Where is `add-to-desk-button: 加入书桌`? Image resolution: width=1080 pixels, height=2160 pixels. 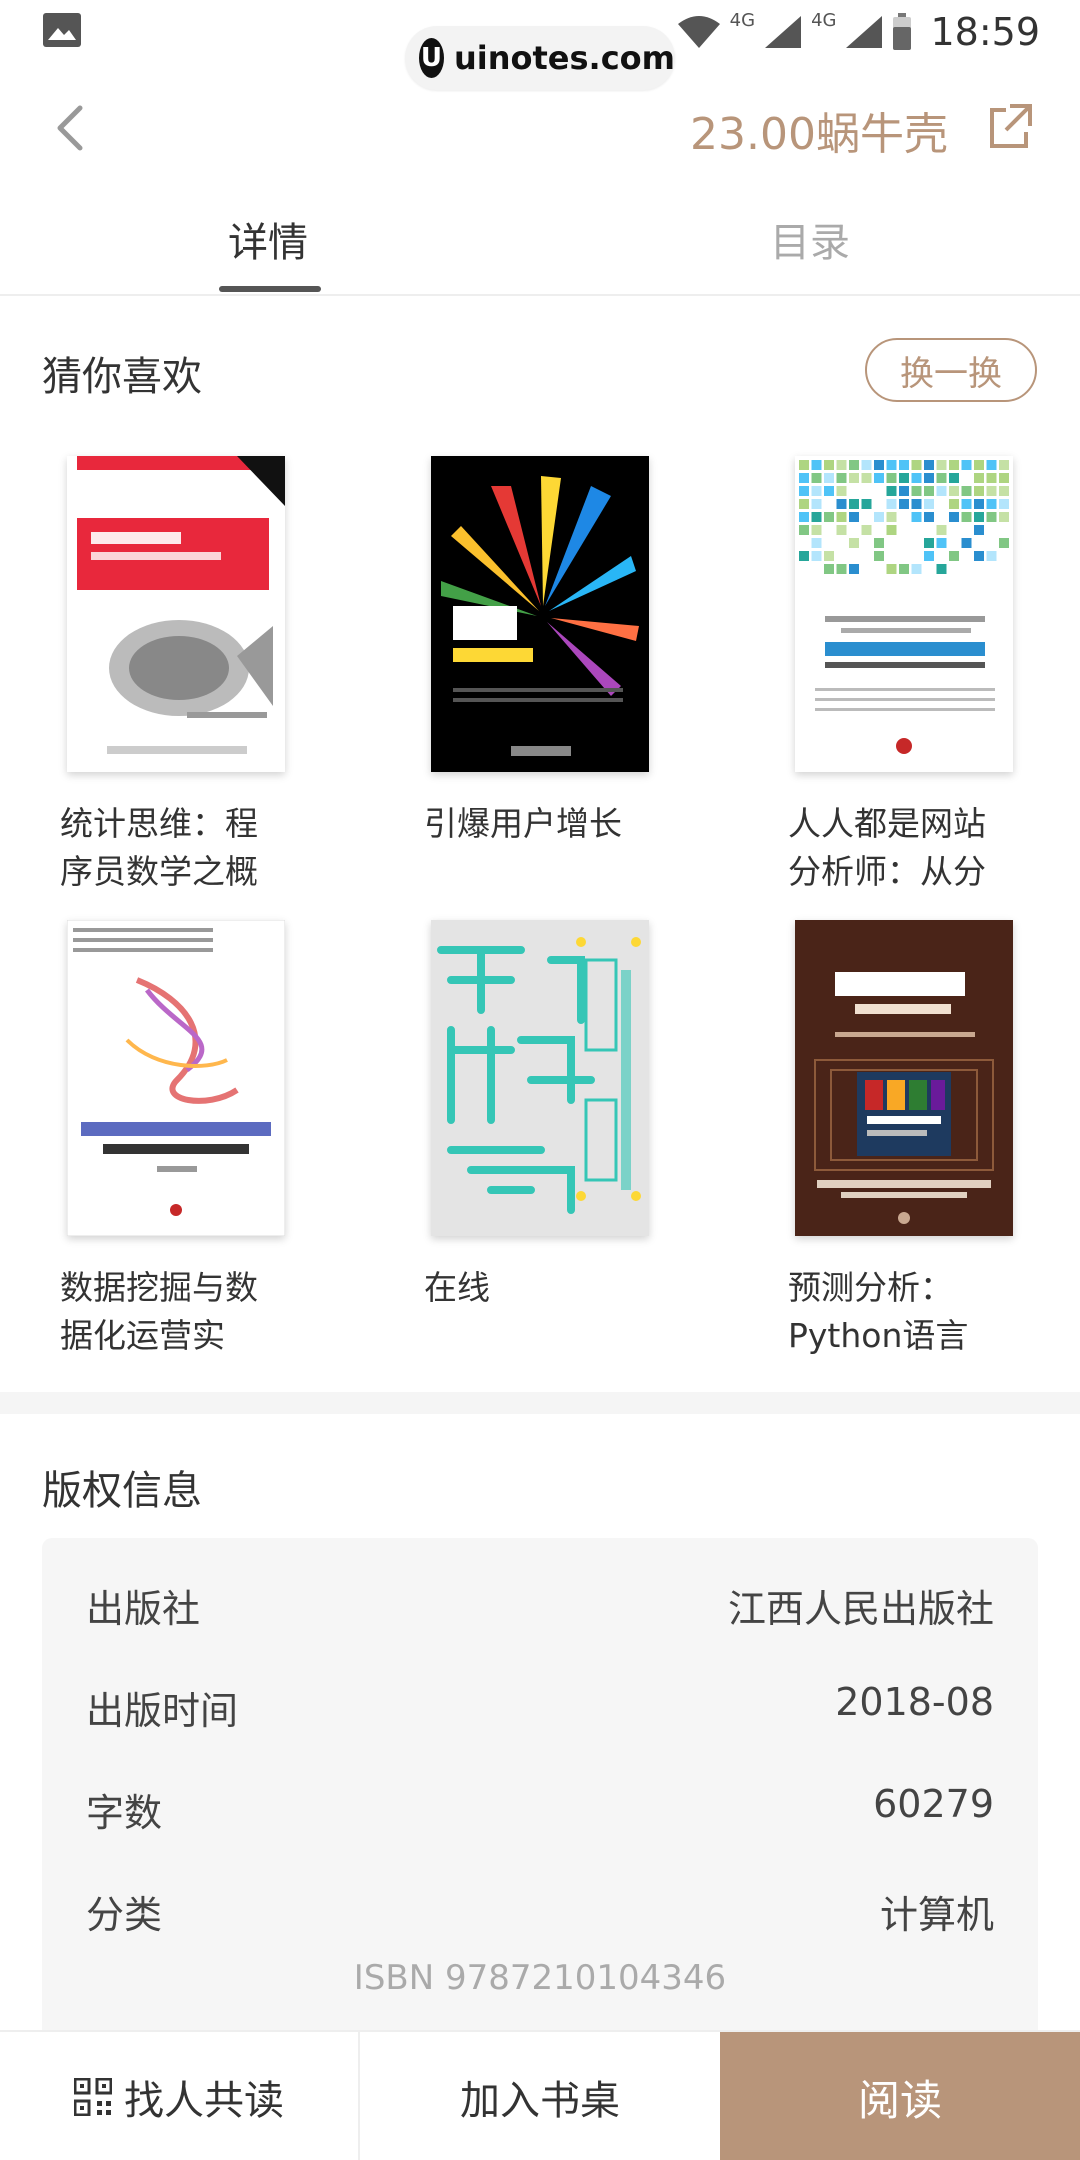 add-to-desk-button: 加入书桌 is located at coordinates (540, 2096).